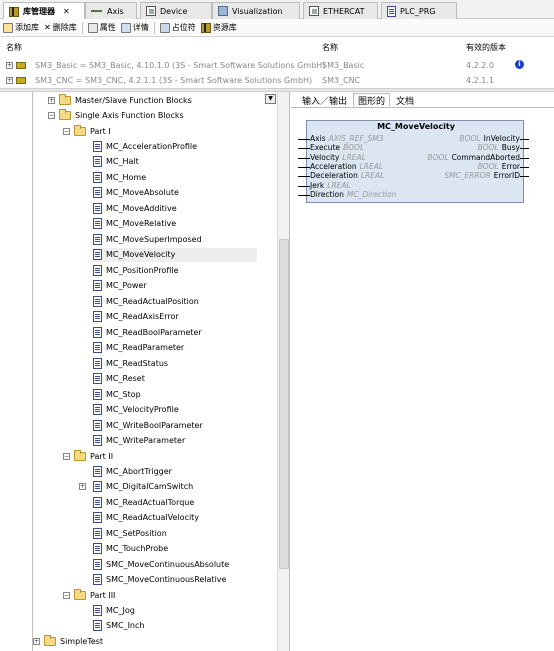  What do you see at coordinates (60, 27) in the screenshot?
I see `delete-library-button: ✕ 删除库` at bounding box center [60, 27].